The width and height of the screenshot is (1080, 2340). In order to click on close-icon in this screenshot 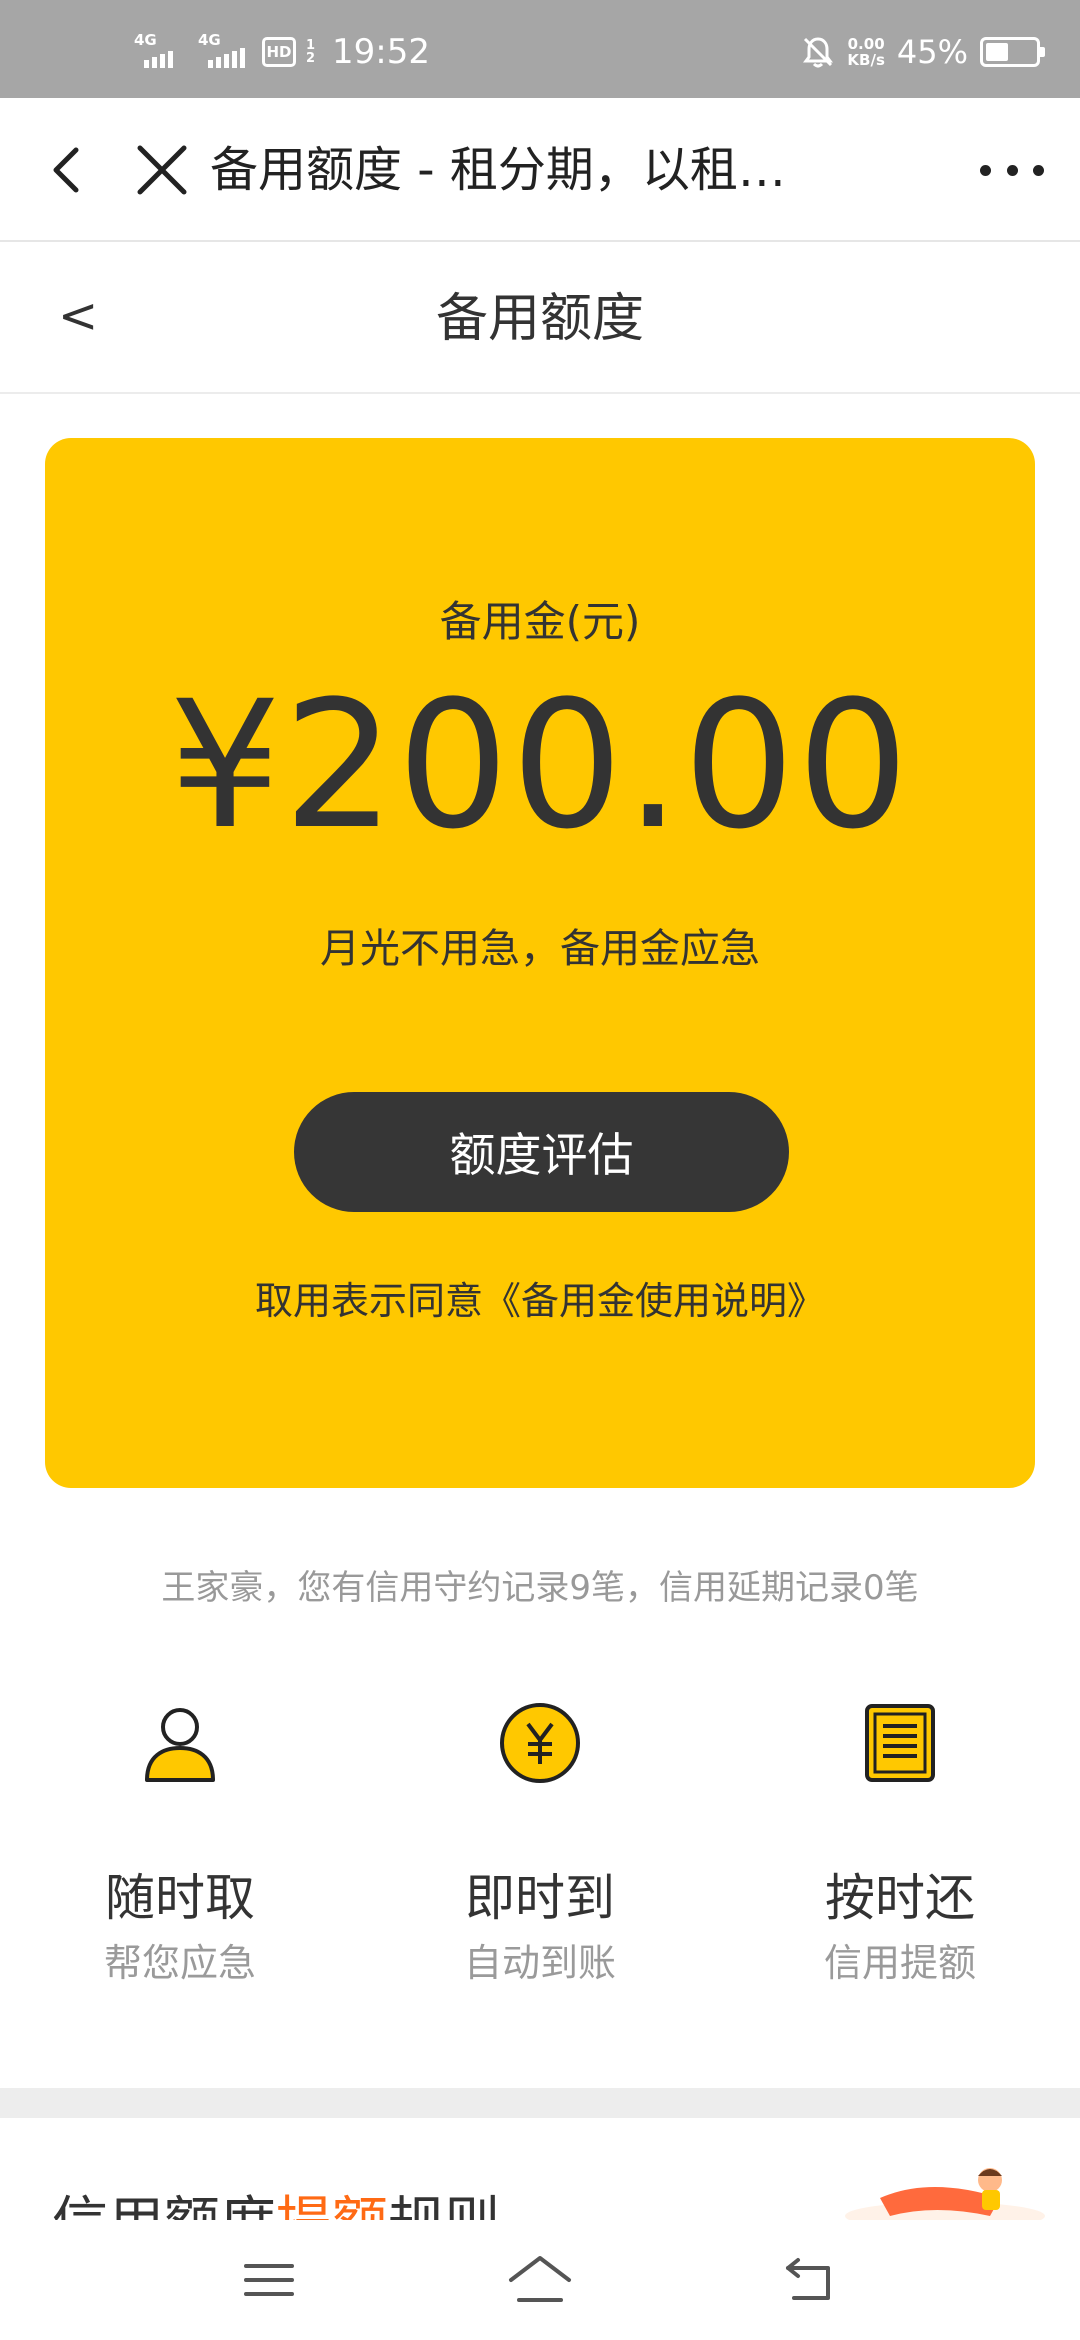, I will do `click(162, 170)`.